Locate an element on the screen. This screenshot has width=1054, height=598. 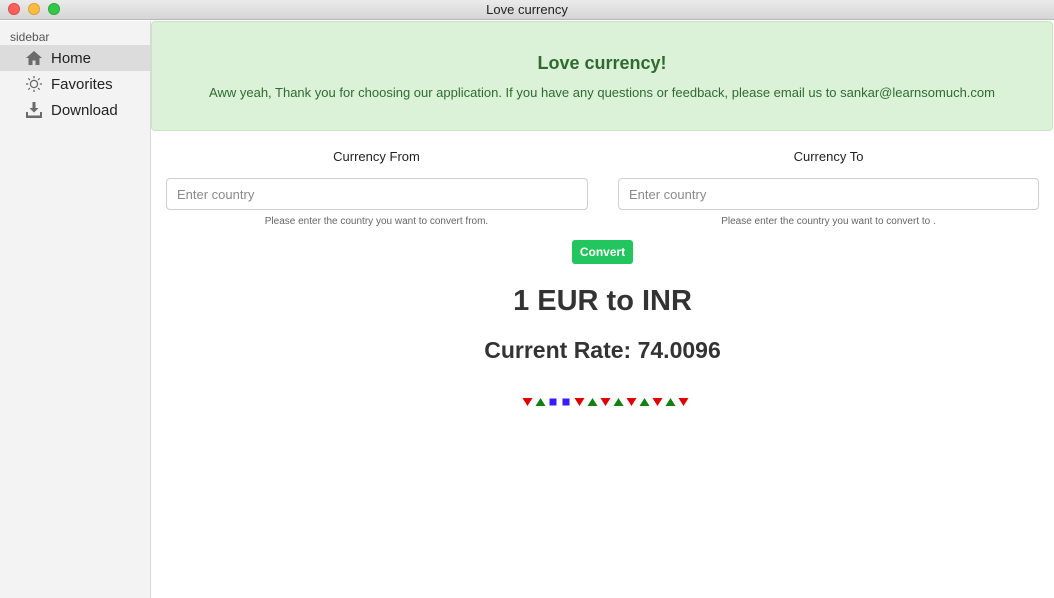
sidebar-item-label: Download is located at coordinates (84, 110).